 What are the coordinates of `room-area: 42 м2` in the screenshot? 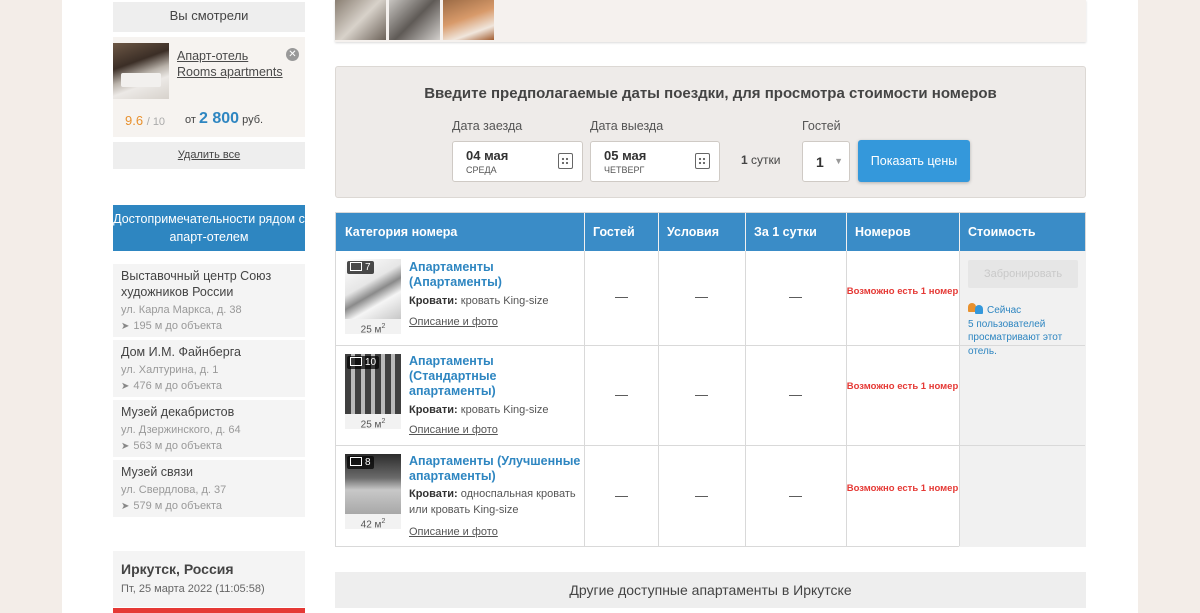 It's located at (373, 522).